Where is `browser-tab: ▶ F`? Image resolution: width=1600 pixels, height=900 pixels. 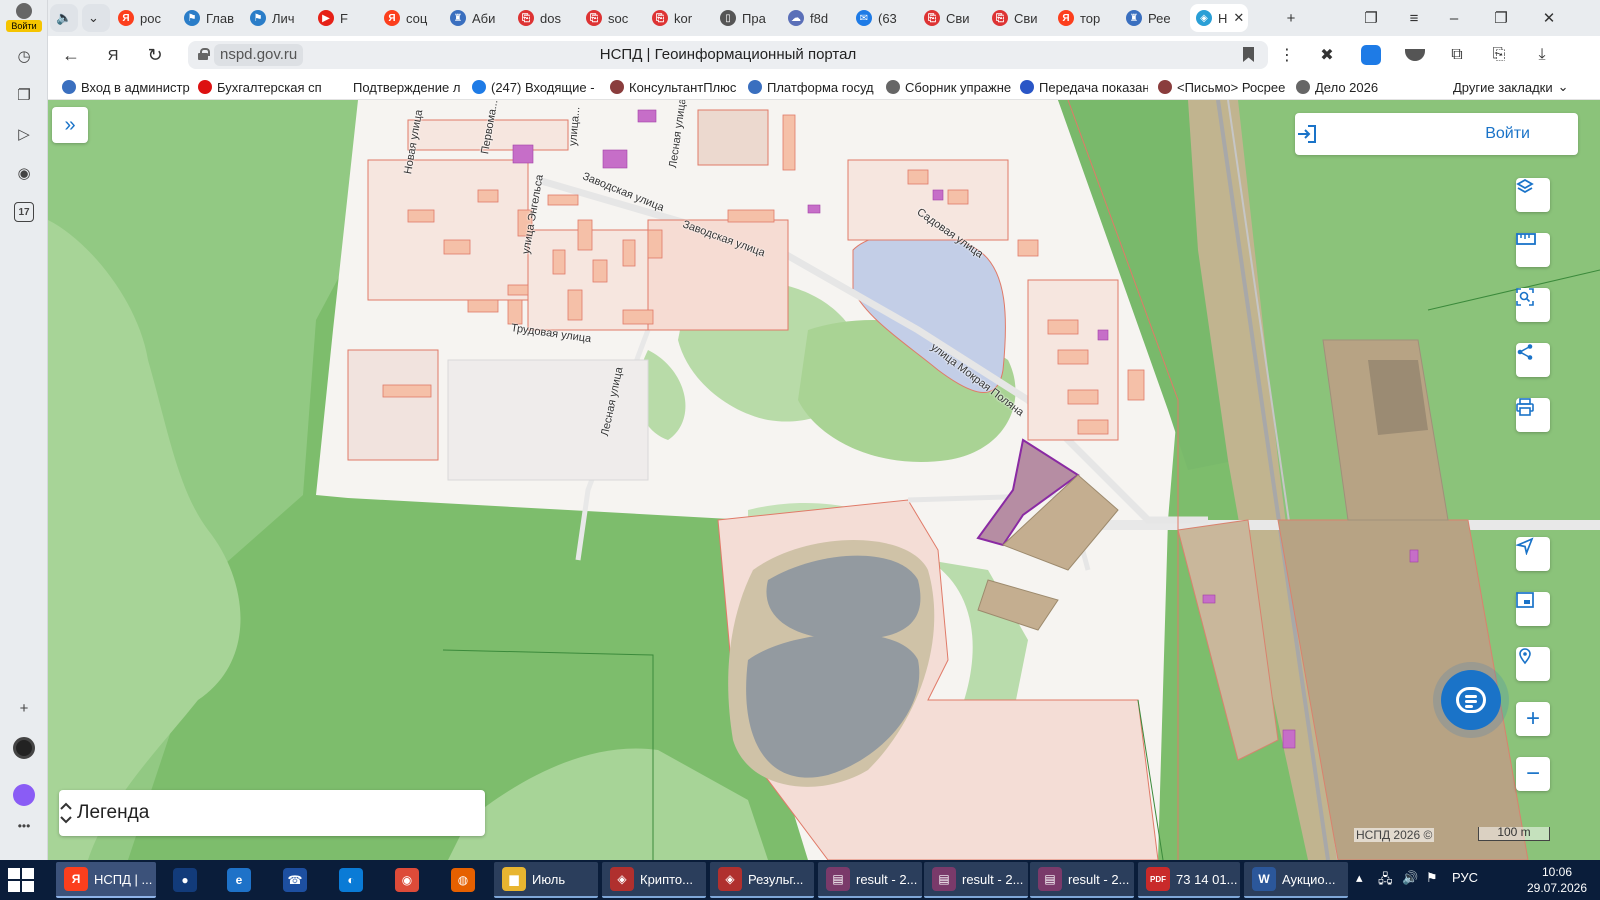 browser-tab: ▶ F is located at coordinates (343, 18).